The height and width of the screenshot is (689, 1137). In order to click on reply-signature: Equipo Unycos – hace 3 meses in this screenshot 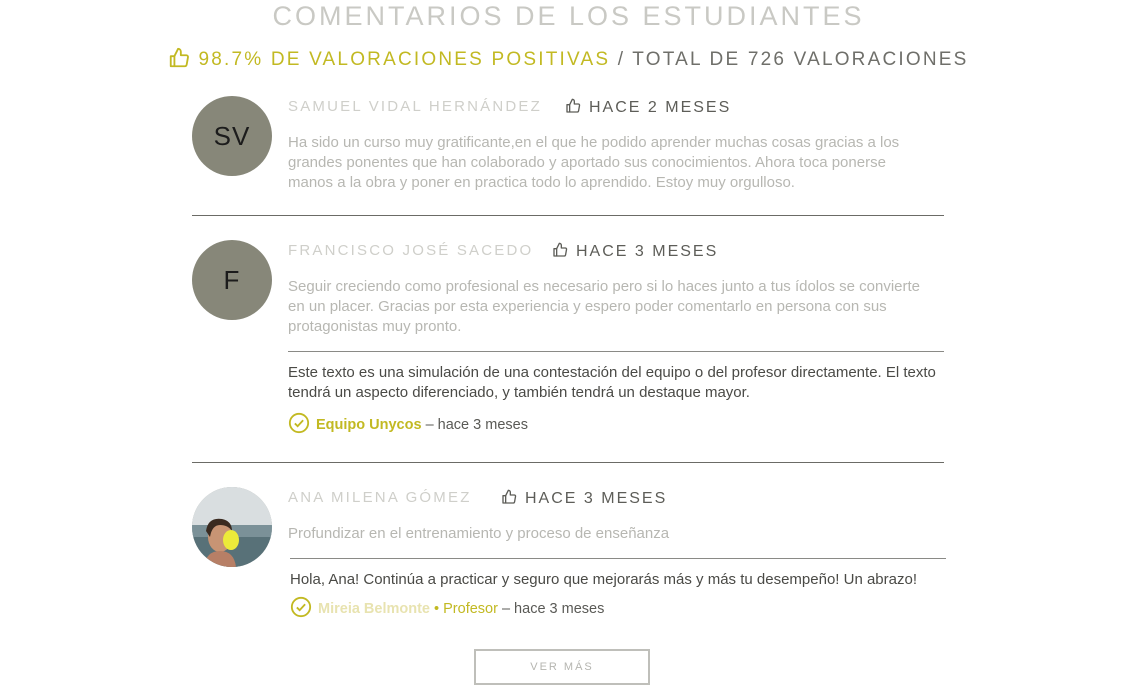, I will do `click(408, 423)`.